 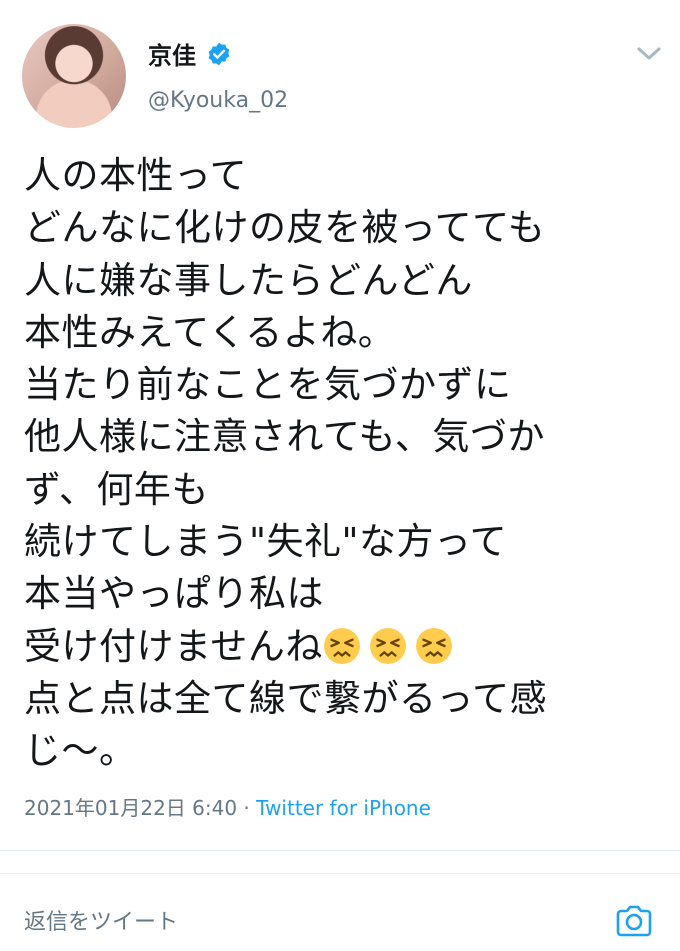 I want to click on chevron-down-icon, so click(x=649, y=54).